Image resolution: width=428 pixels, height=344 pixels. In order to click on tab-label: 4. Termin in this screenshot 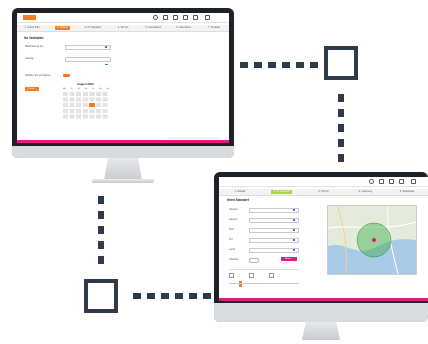, I will do `click(123, 27)`.